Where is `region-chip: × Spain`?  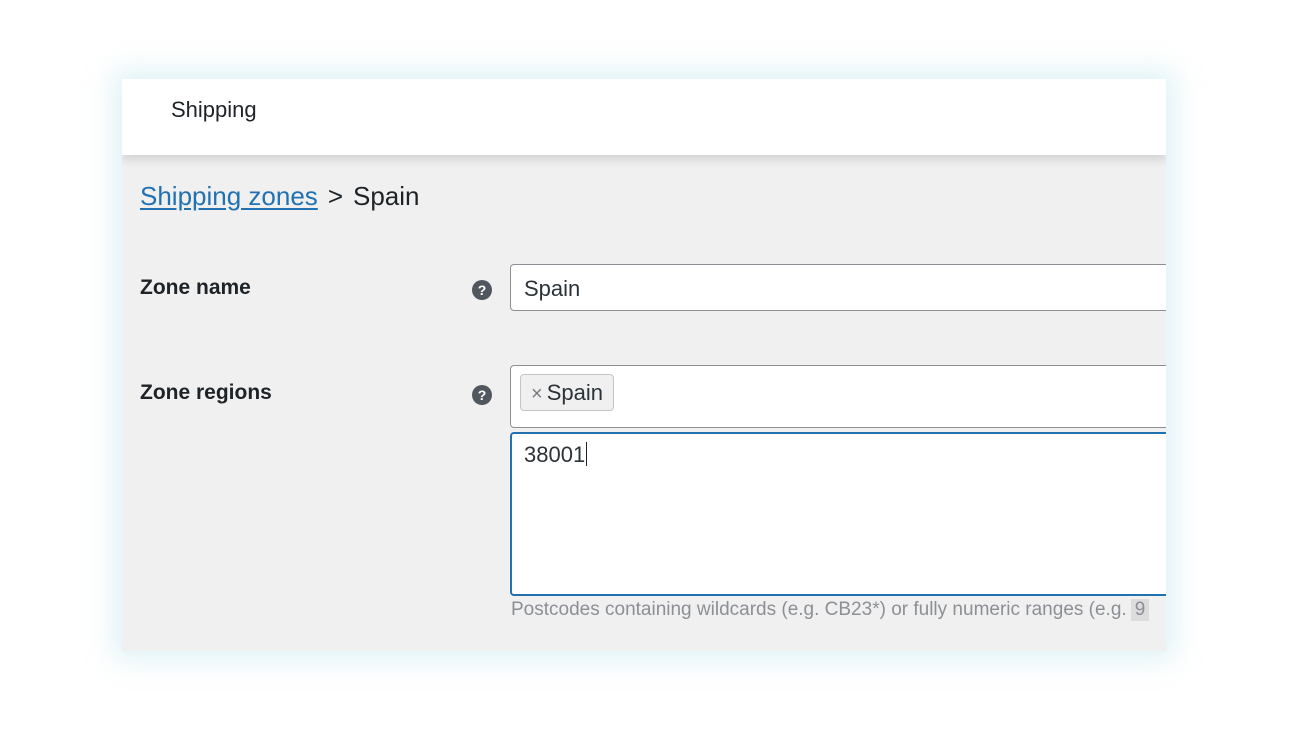
region-chip: × Spain is located at coordinates (567, 392).